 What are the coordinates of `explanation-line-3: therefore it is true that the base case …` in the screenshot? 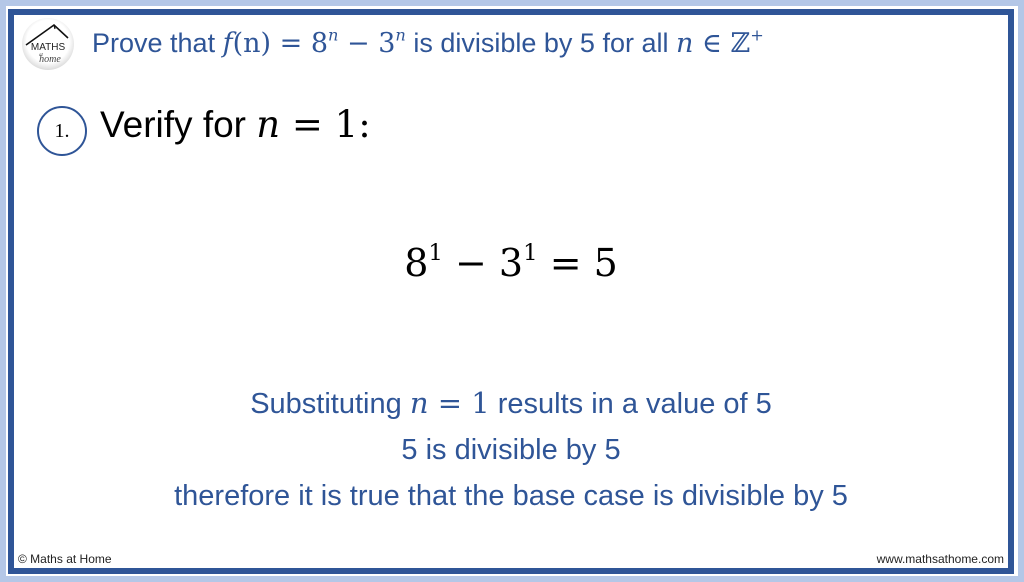 It's located at (511, 496).